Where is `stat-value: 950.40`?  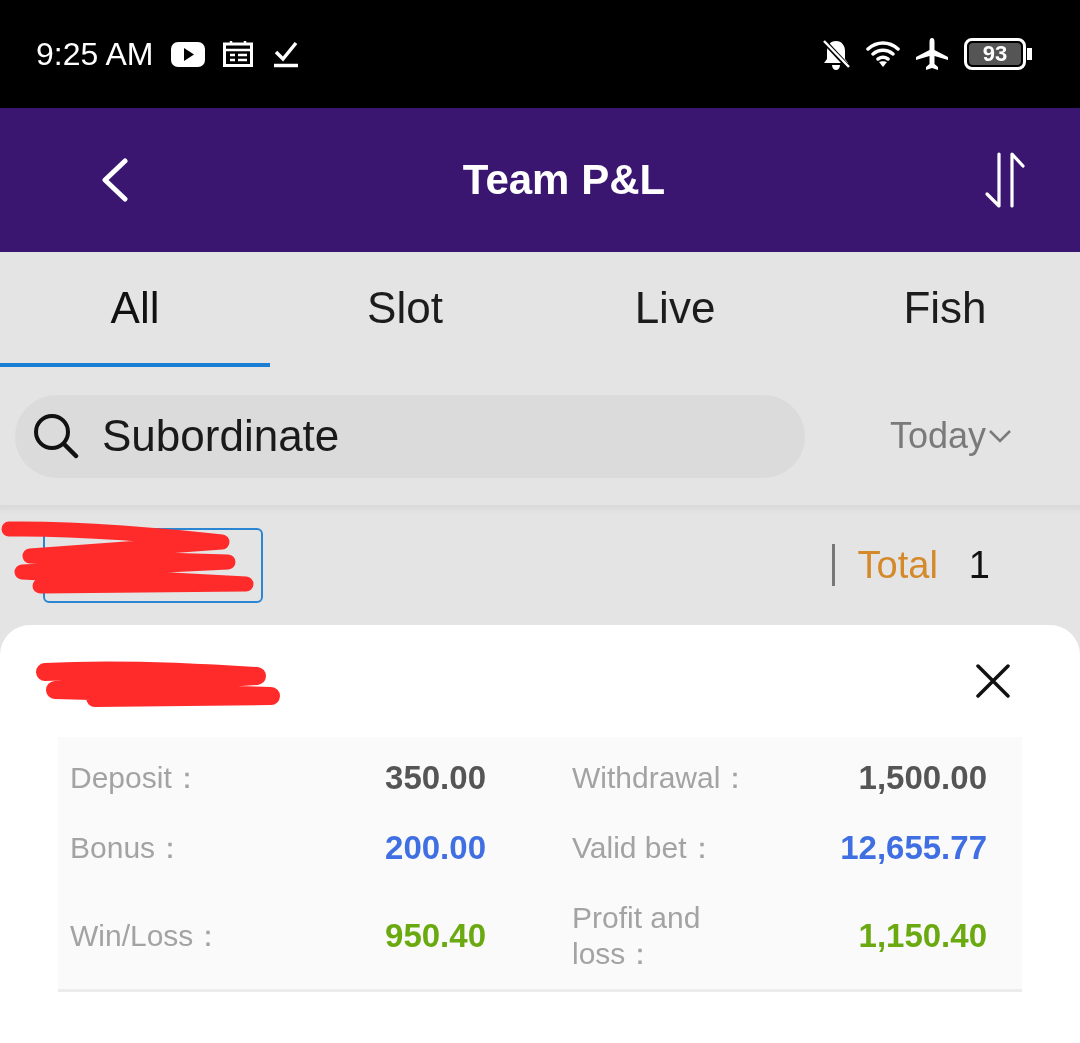
stat-value: 950.40 is located at coordinates (435, 936).